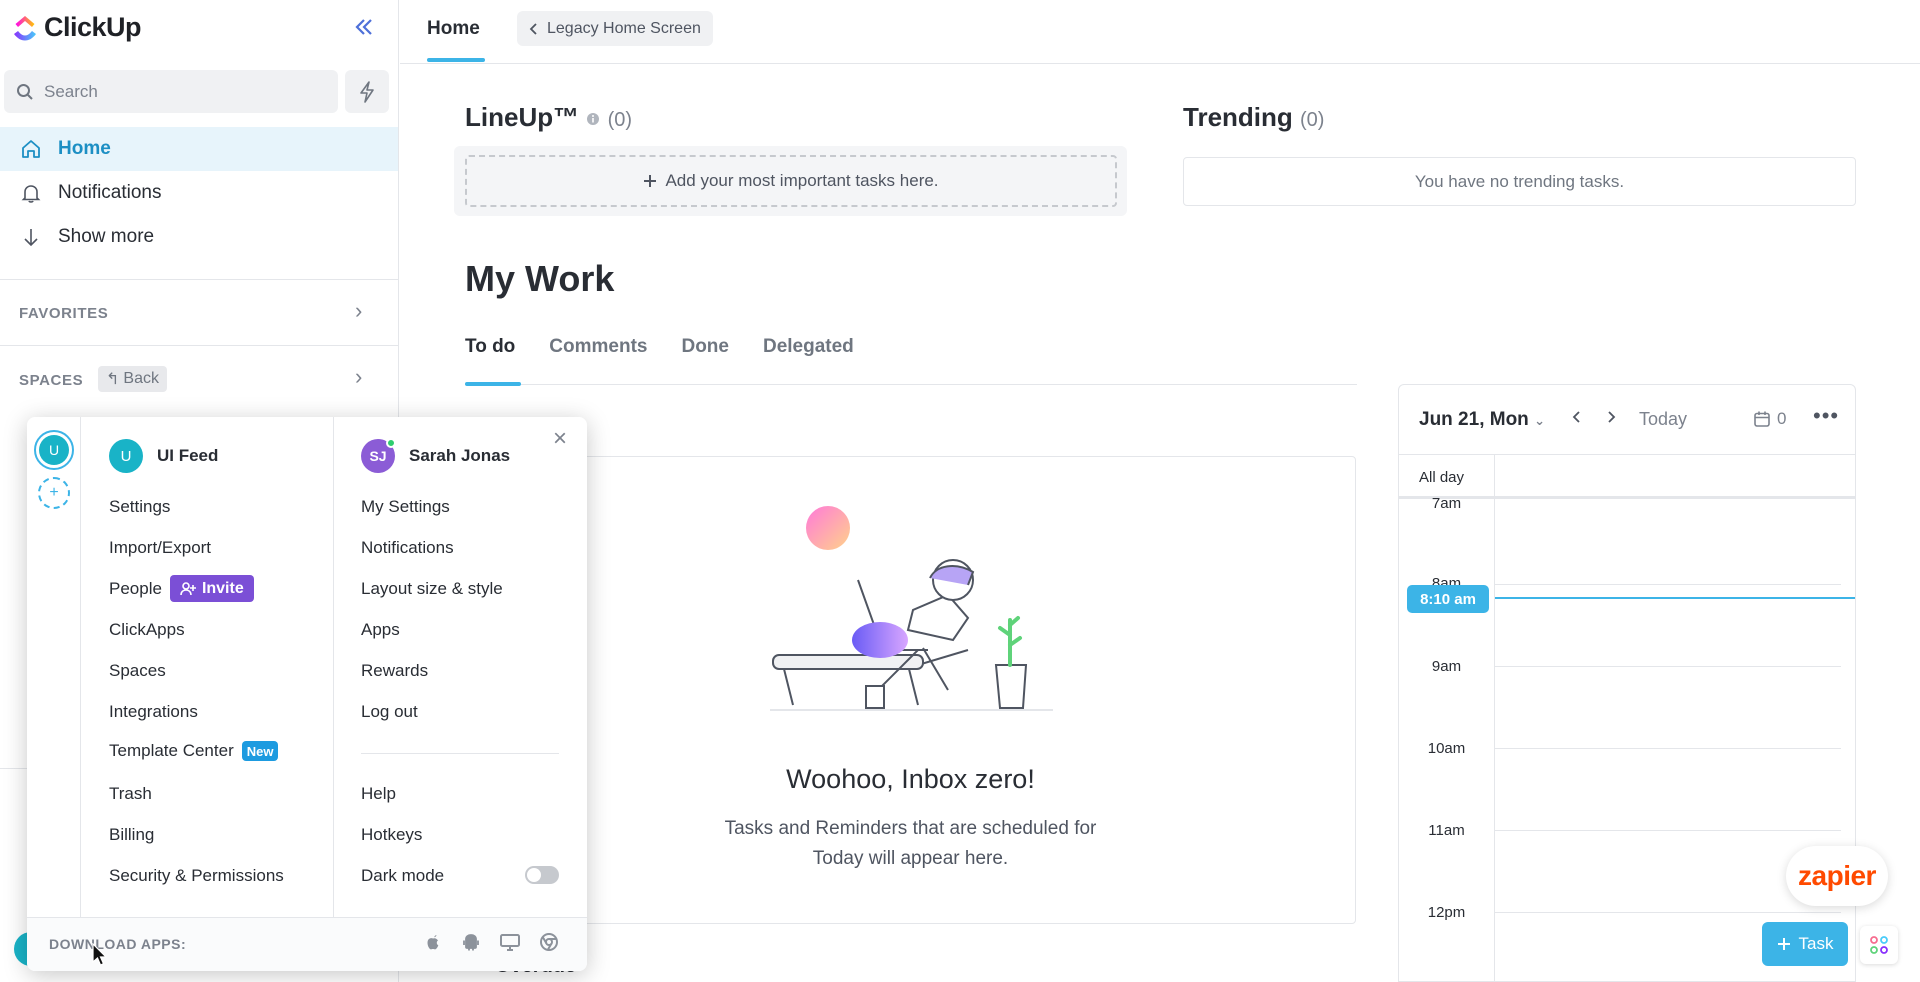 This screenshot has width=1920, height=982. What do you see at coordinates (659, 347) in the screenshot?
I see `my-work-tabs: To do Comments Done Delegated` at bounding box center [659, 347].